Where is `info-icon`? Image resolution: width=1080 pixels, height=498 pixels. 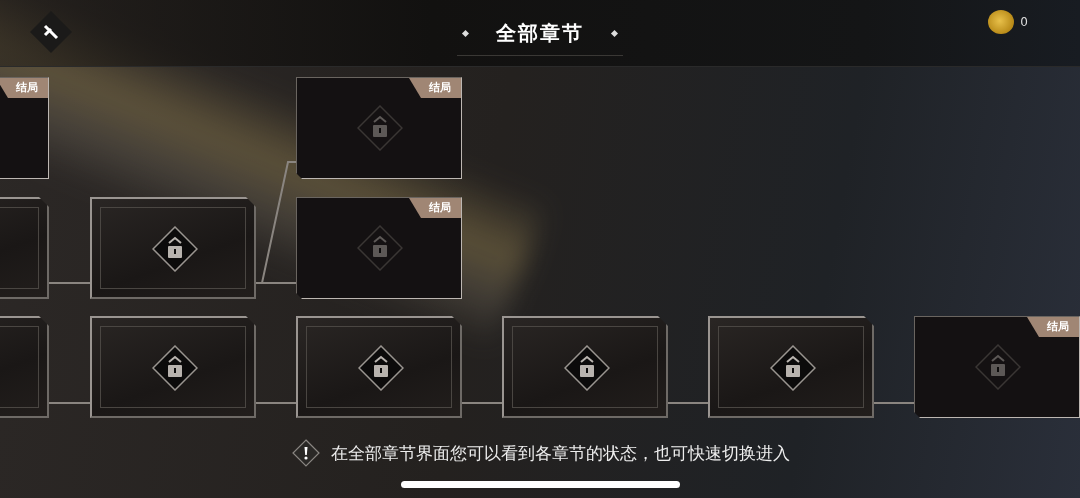 info-icon is located at coordinates (305, 453).